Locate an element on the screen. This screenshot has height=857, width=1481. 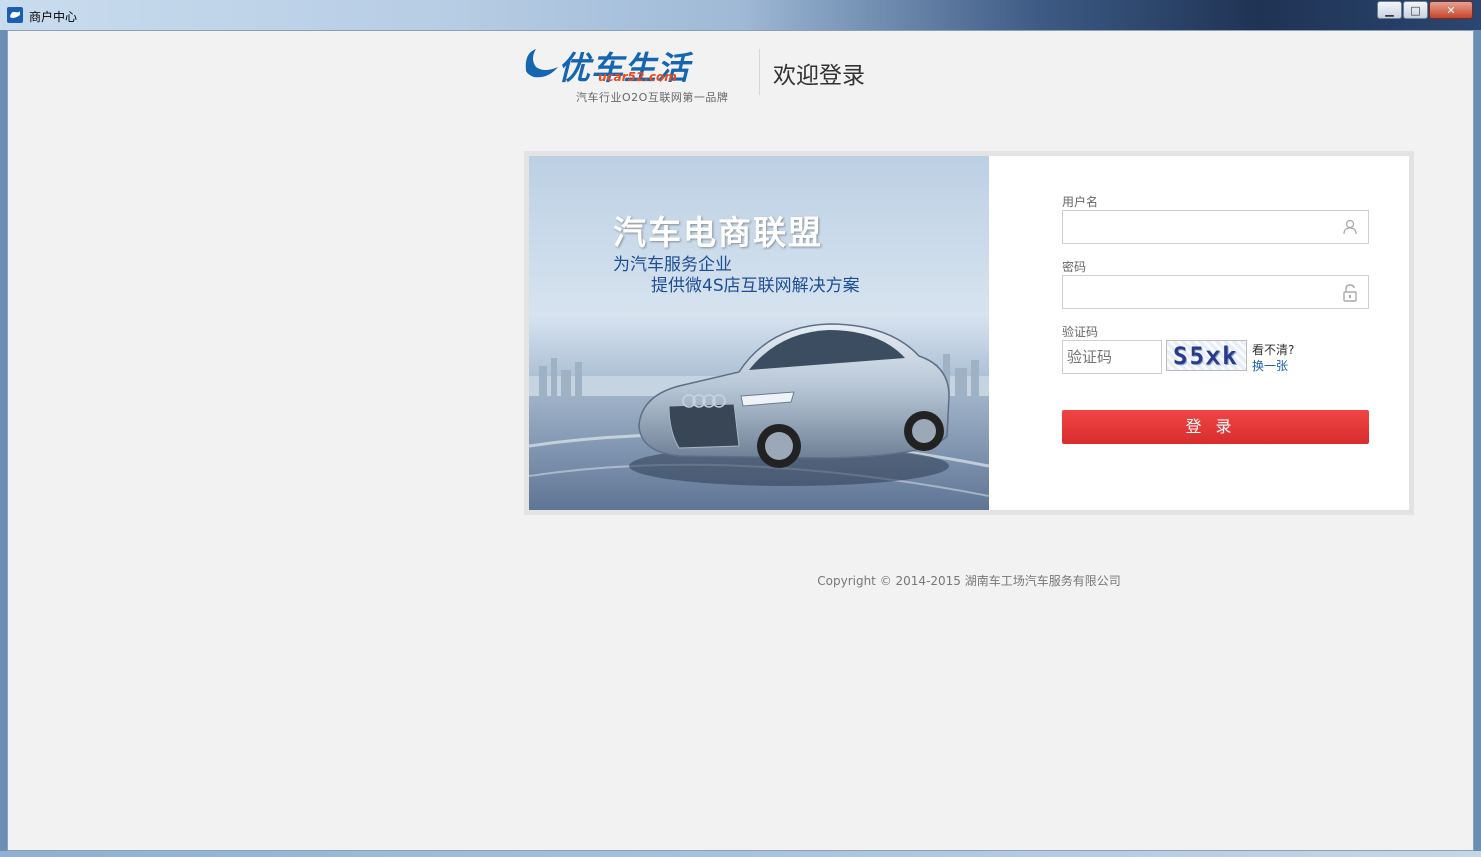
username-input is located at coordinates (1198, 227).